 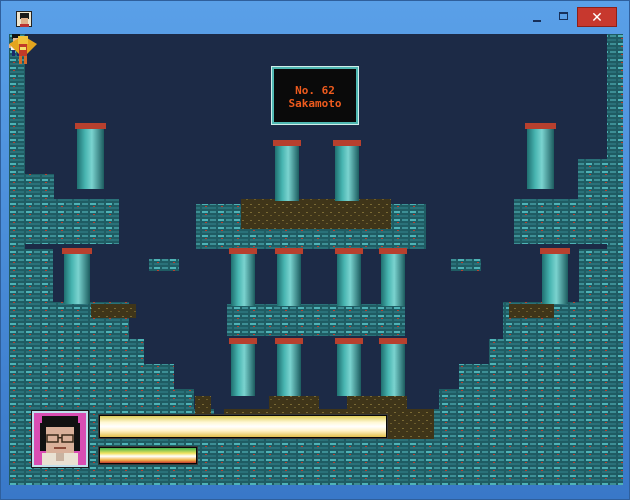 I want to click on energy-bar, so click(x=148, y=455).